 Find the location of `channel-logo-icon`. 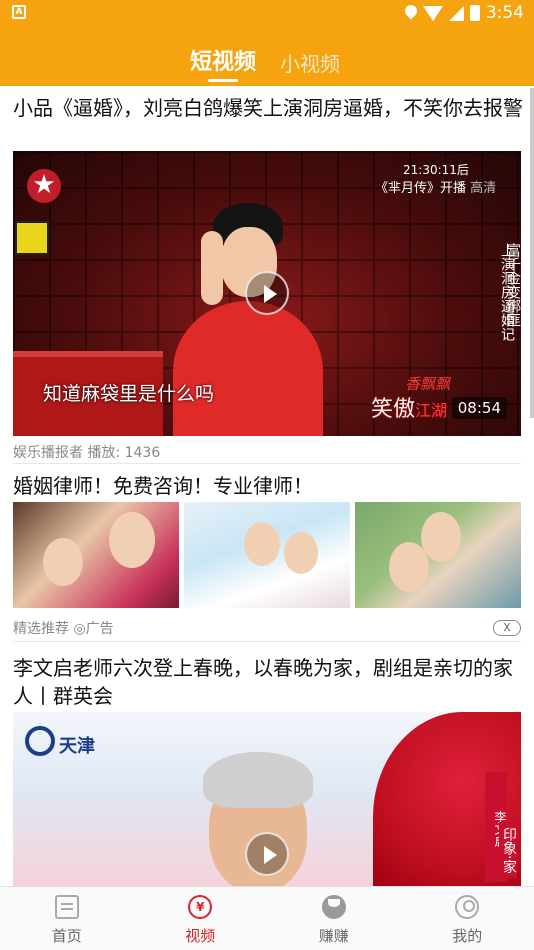

channel-logo-icon is located at coordinates (40, 741).